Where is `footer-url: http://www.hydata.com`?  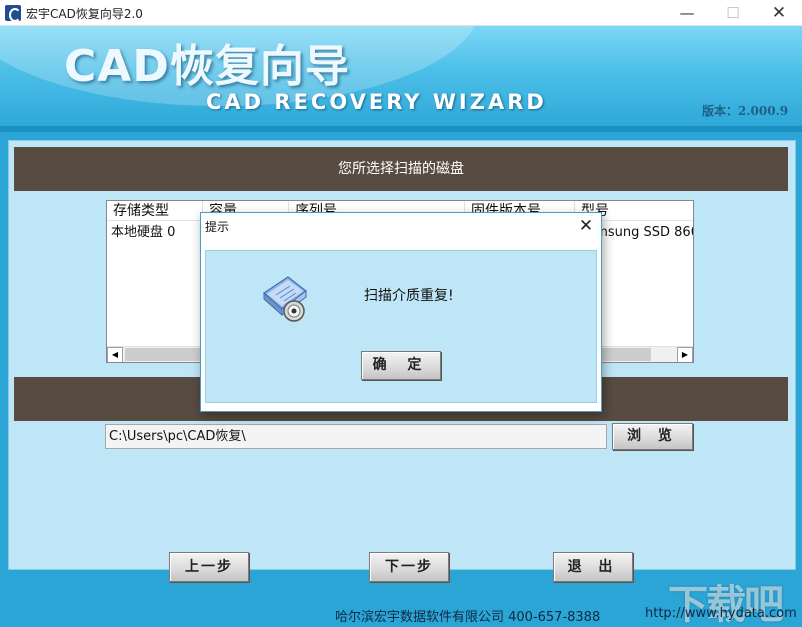 footer-url: http://www.hydata.com is located at coordinates (721, 613).